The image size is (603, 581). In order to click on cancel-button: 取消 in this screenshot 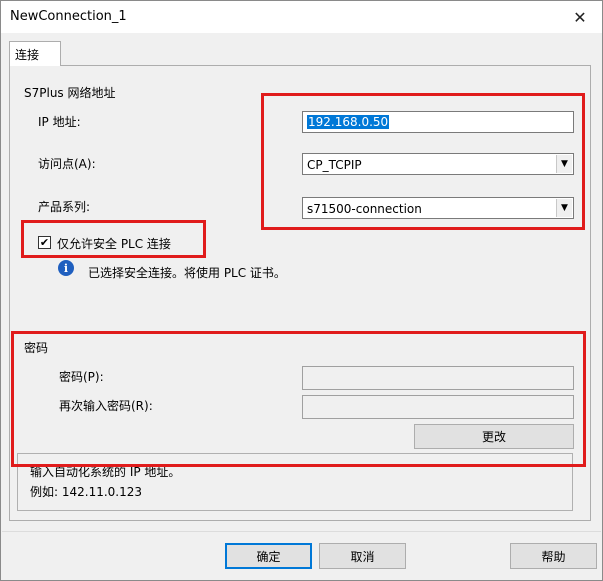, I will do `click(362, 556)`.